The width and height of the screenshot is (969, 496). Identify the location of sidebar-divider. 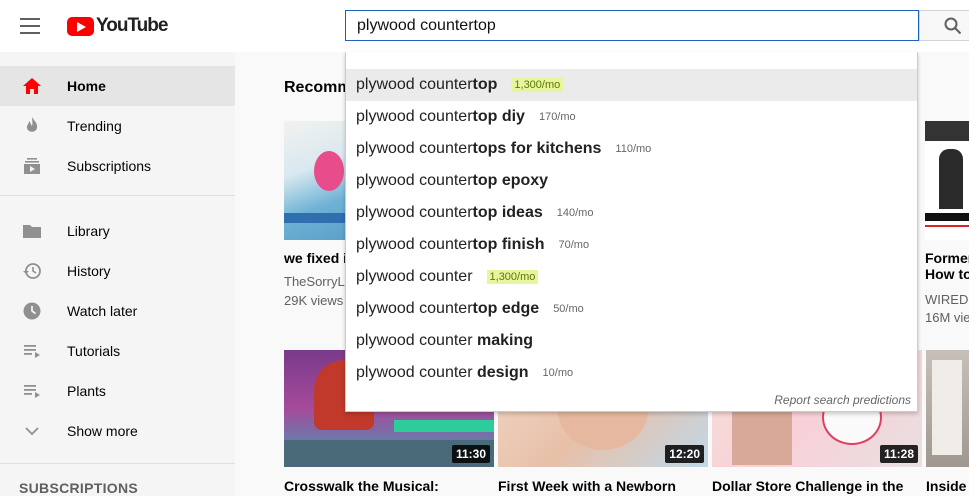
(117, 463).